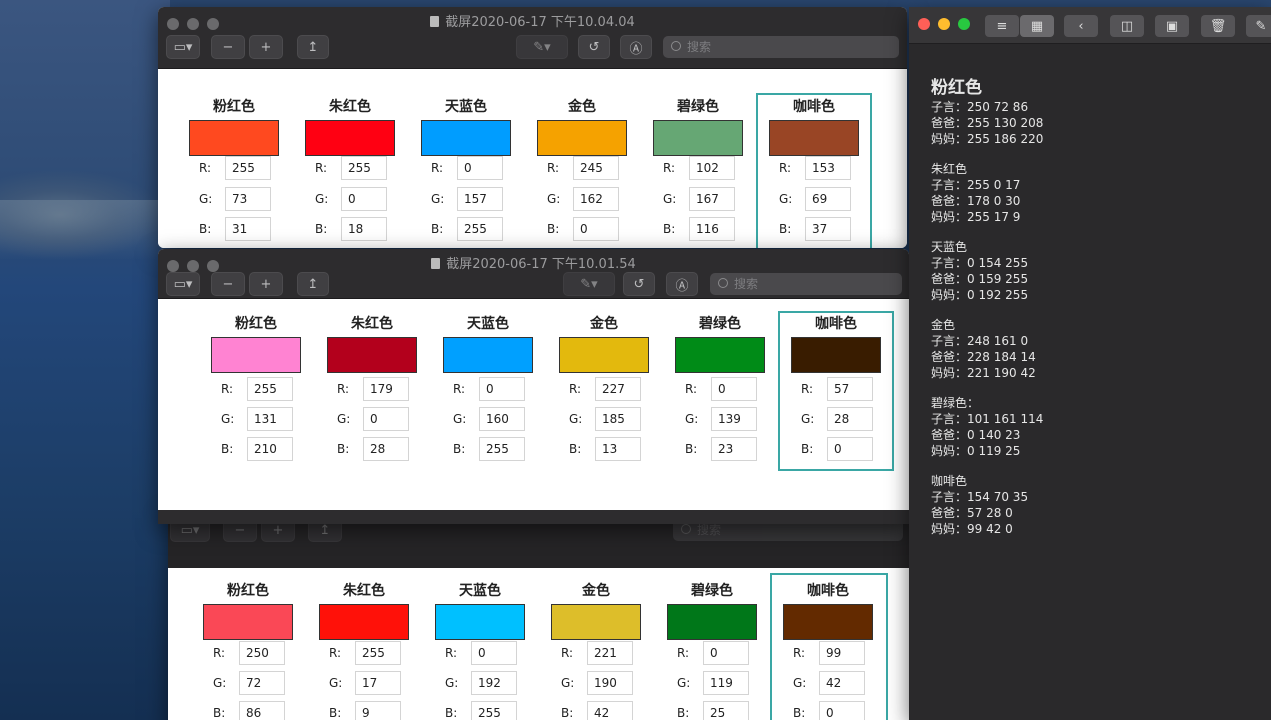  I want to click on delete-button: 🗑, so click(1218, 26).